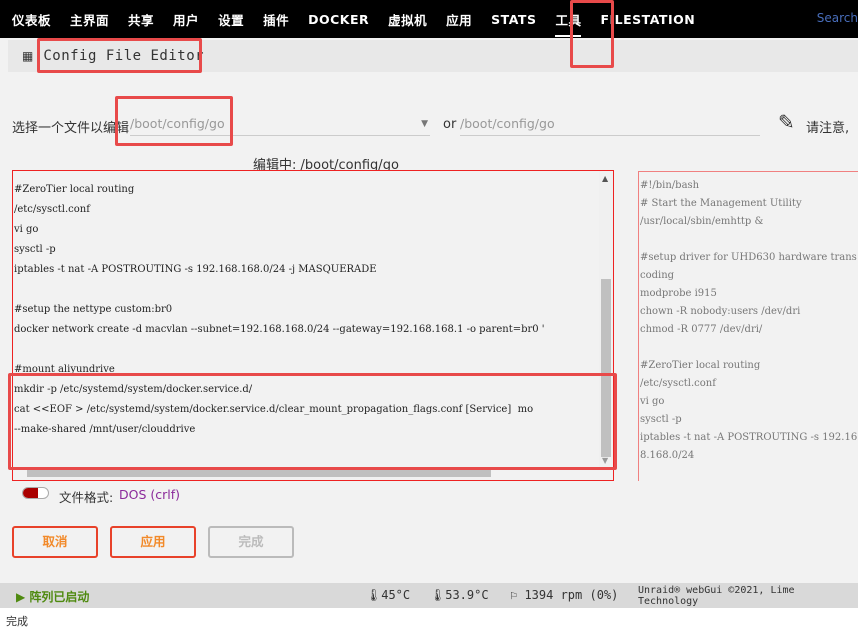 The width and height of the screenshot is (858, 632). I want to click on mb-temp: 🌡53.9°C, so click(459, 595).